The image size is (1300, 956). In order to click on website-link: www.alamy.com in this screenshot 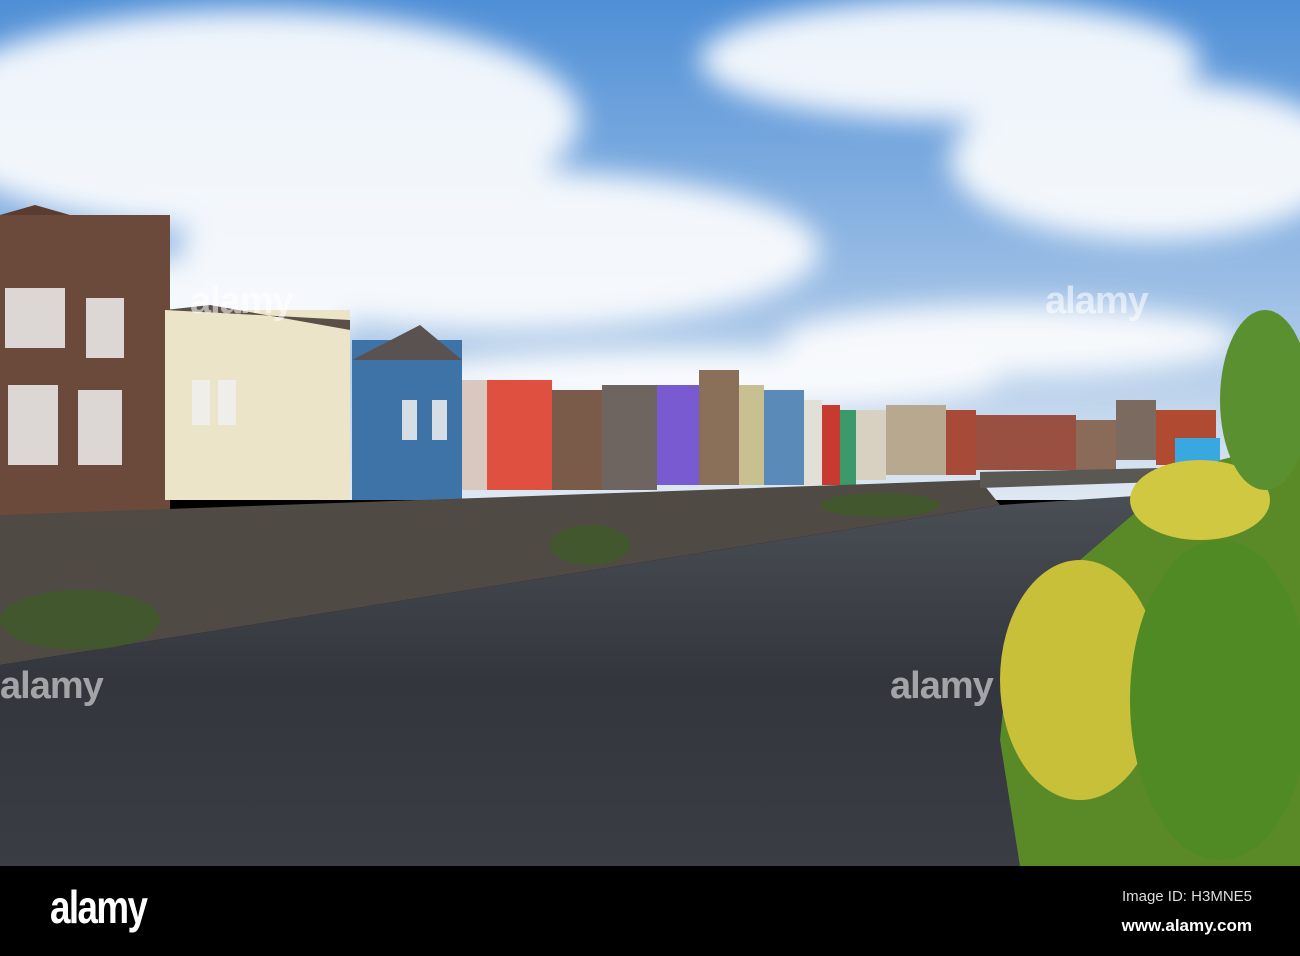, I will do `click(1187, 926)`.